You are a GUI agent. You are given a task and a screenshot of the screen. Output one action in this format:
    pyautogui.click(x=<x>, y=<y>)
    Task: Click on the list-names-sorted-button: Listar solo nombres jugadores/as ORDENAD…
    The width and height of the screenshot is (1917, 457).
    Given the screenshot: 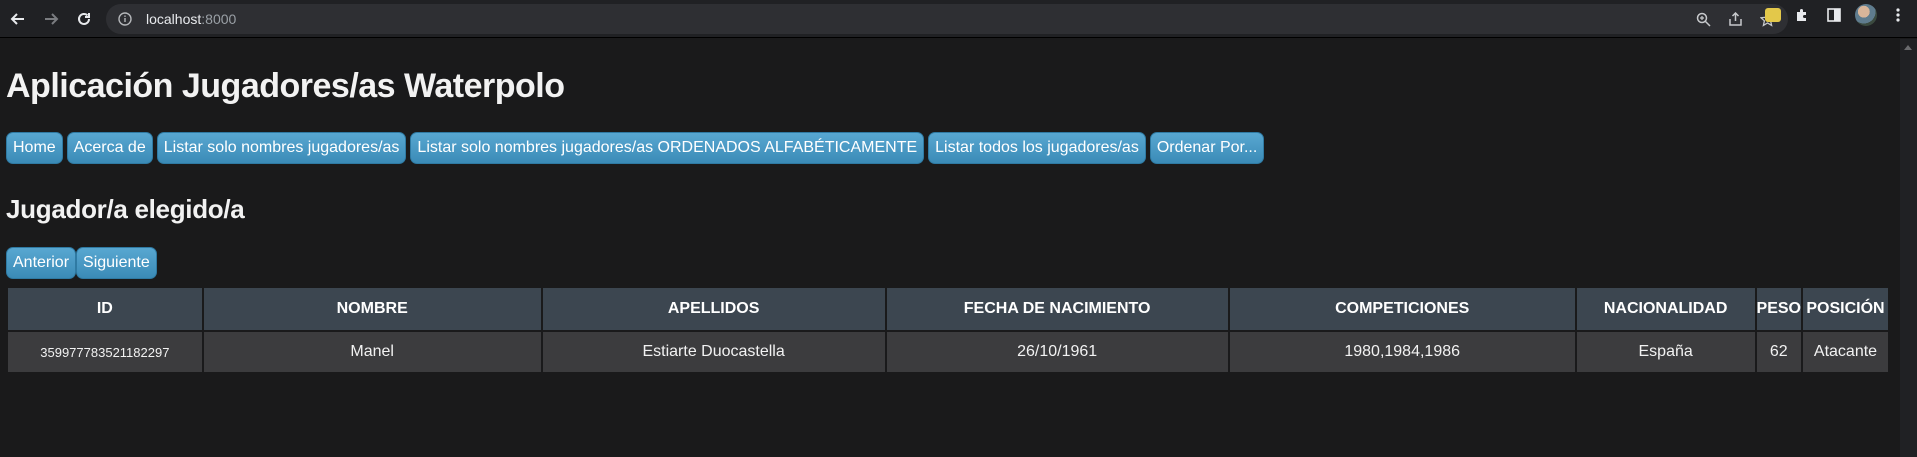 What is the action you would take?
    pyautogui.click(x=667, y=148)
    